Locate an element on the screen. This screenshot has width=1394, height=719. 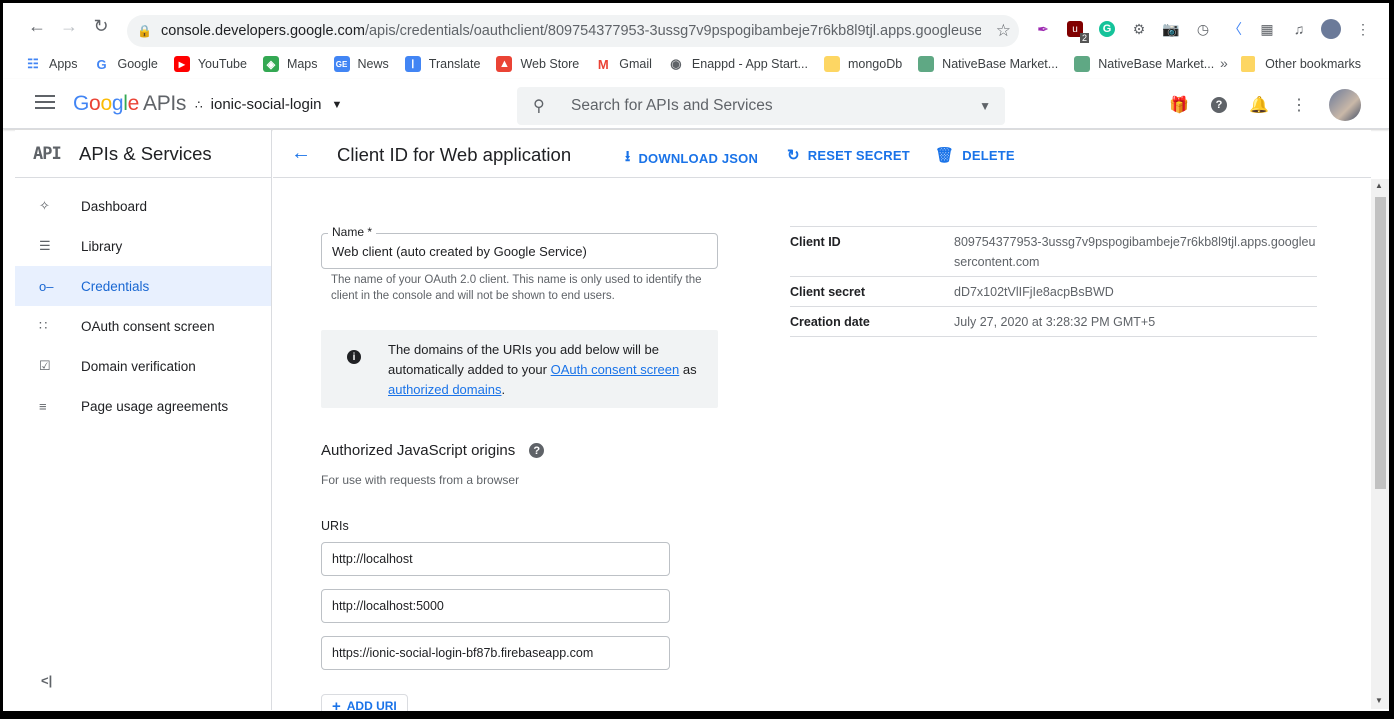
timer-extension-icon: ◷ is located at coordinates (1203, 29).